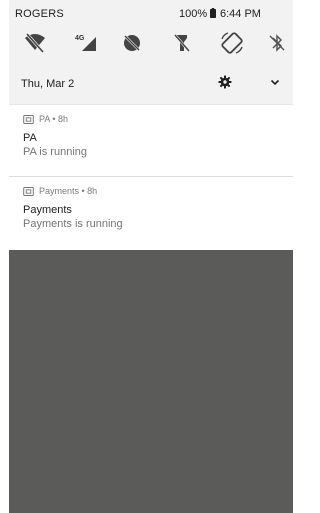  Describe the element at coordinates (182, 43) in the screenshot. I see `flashlight-off-icon` at that location.